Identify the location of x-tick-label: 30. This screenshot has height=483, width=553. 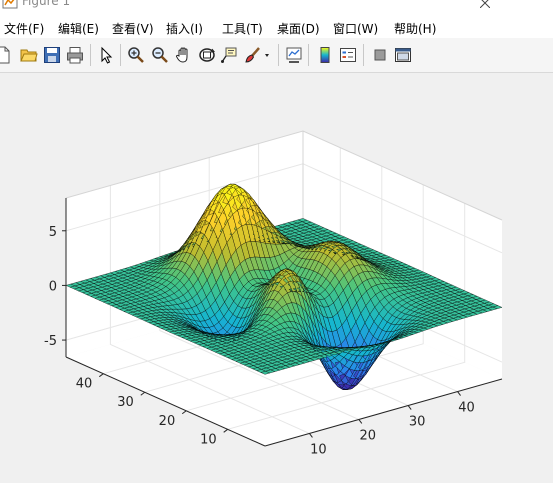
(417, 422).